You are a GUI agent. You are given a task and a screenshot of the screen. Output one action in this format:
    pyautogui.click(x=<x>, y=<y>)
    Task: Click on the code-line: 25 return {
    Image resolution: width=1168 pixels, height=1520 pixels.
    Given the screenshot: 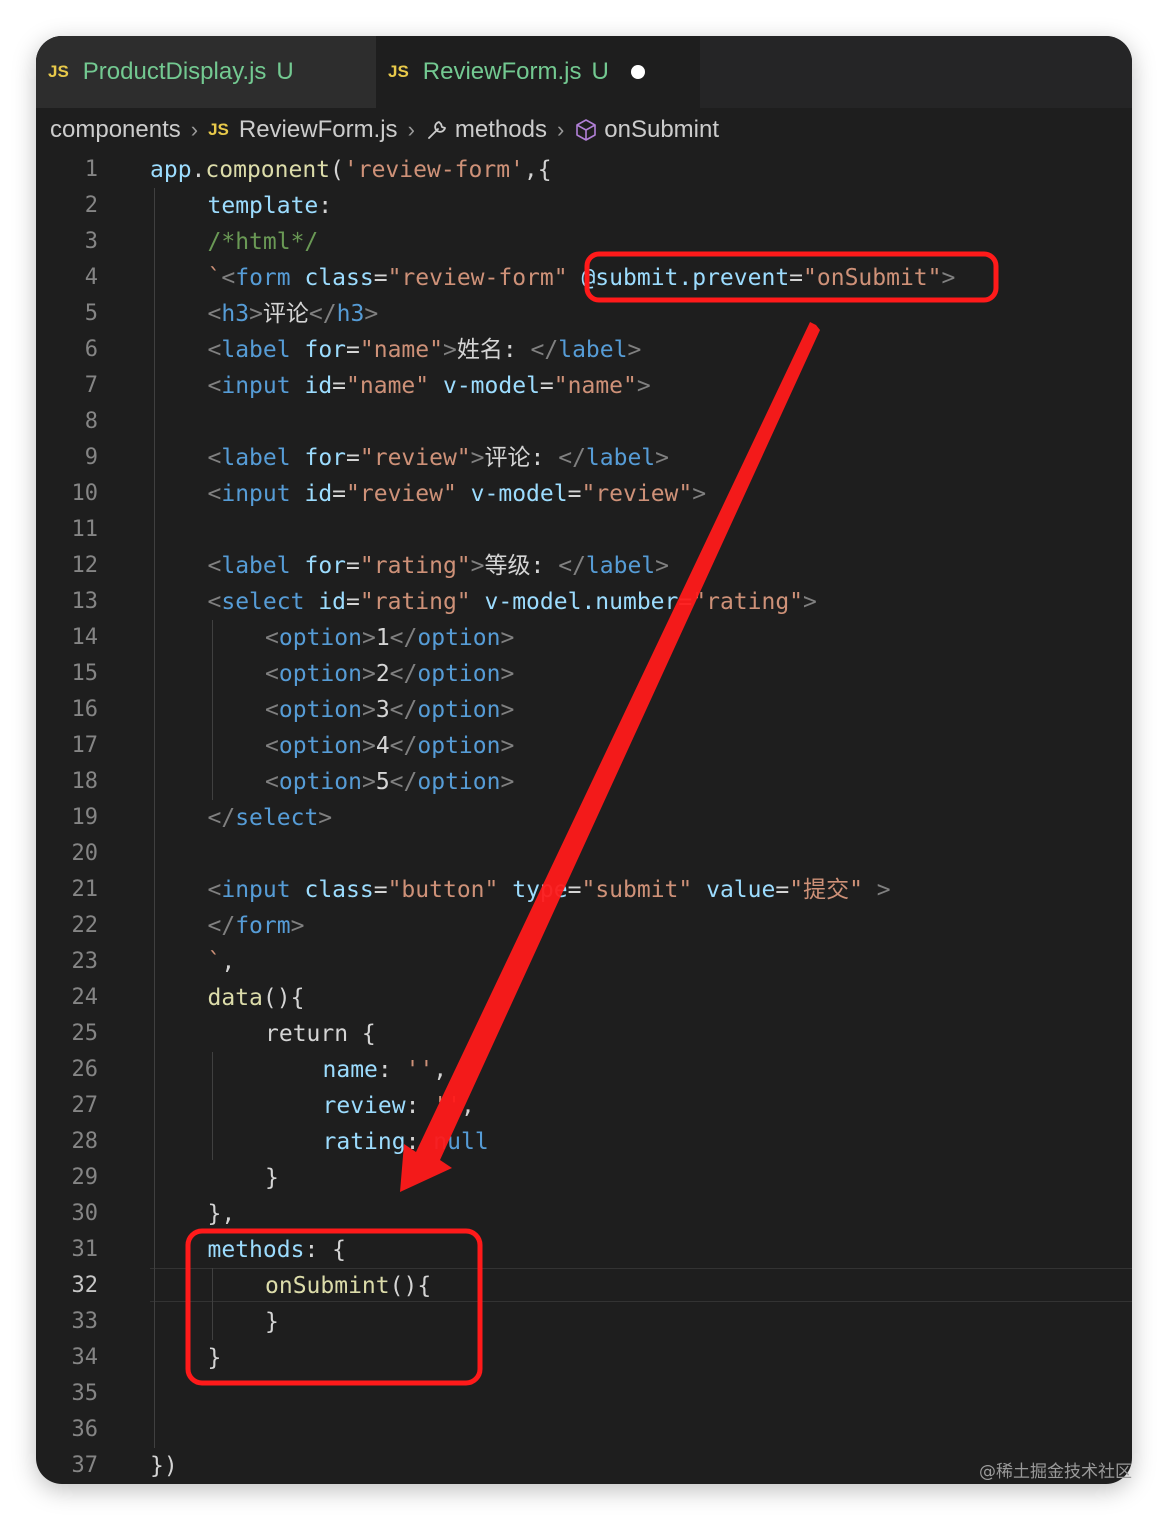 What is the action you would take?
    pyautogui.click(x=584, y=1034)
    